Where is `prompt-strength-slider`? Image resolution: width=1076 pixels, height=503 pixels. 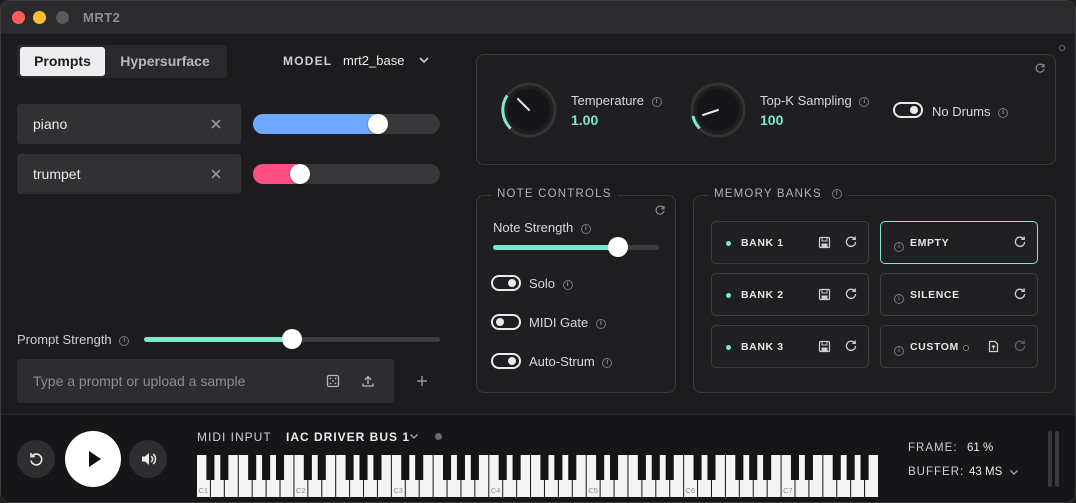 prompt-strength-slider is located at coordinates (292, 339).